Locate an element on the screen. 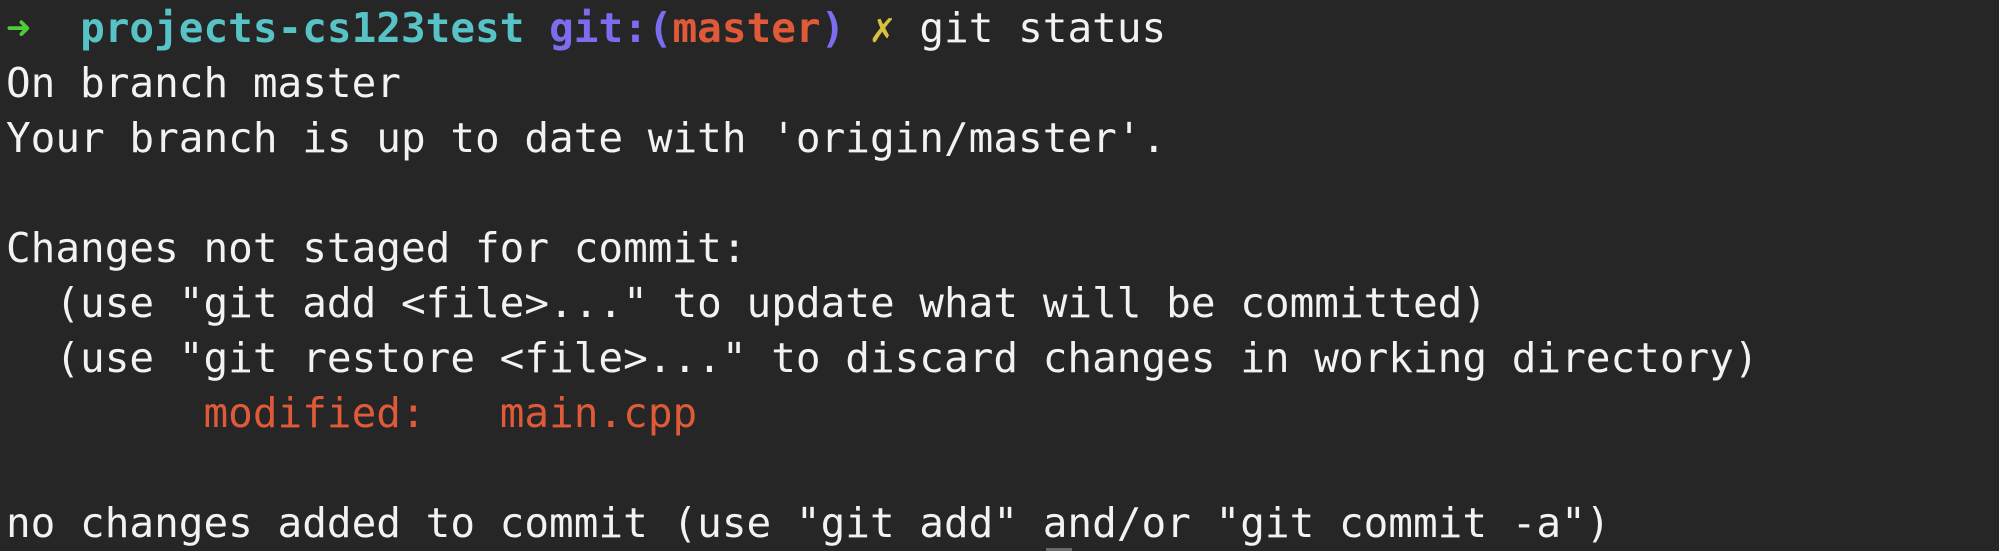  prompt-arrow-icon: ➜ is located at coordinates (18, 28).